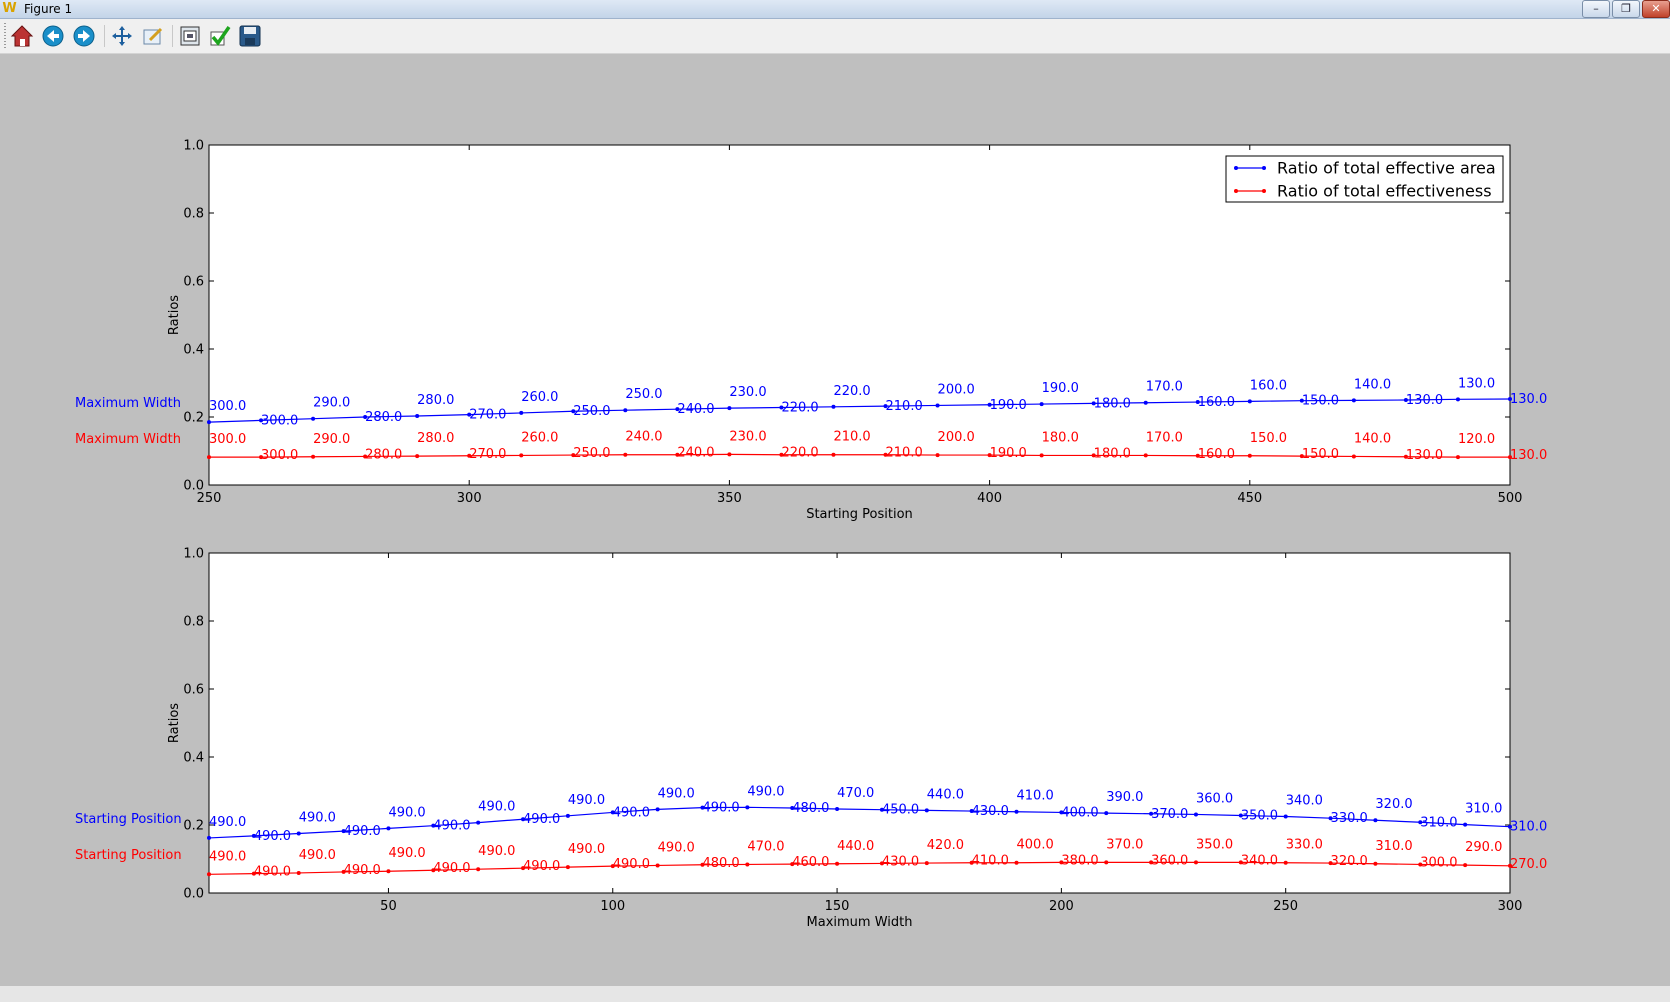 This screenshot has height=1002, width=1670. Describe the element at coordinates (193, 214) in the screenshot. I see `chart1-ytick-label: 0.8` at that location.